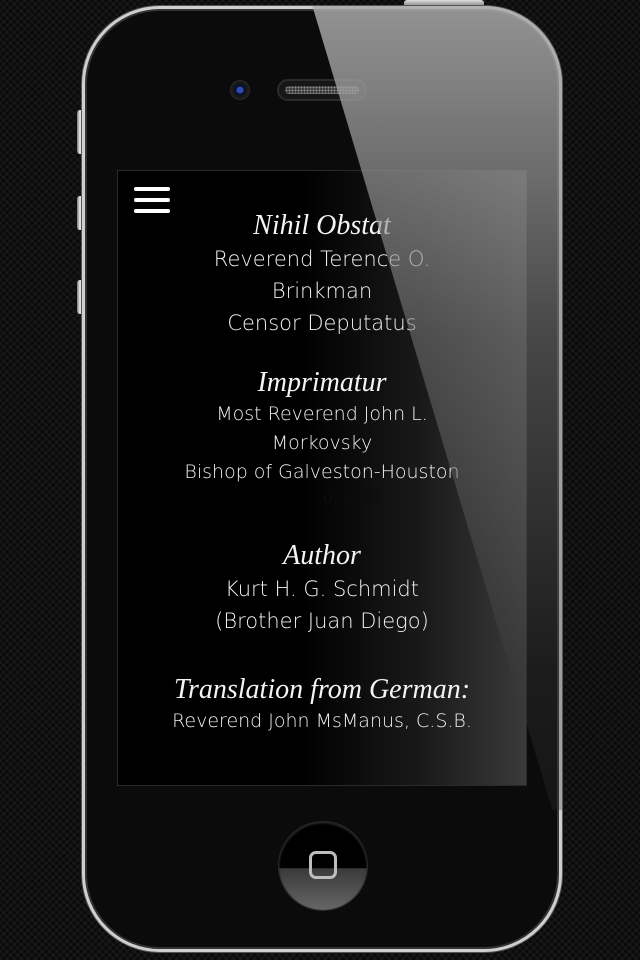  Describe the element at coordinates (322, 382) in the screenshot. I see `section-heading: Imprimatur` at that location.